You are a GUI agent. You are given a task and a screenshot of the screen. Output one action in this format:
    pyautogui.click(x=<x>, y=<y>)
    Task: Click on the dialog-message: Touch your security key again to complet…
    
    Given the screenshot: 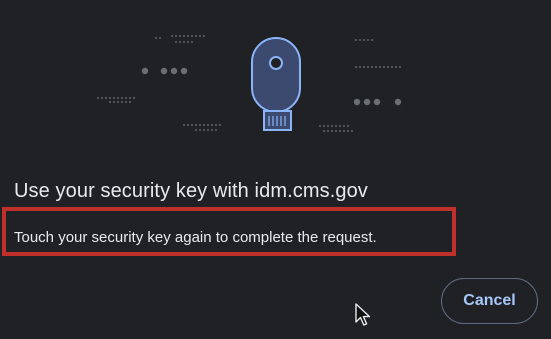 What is the action you would take?
    pyautogui.click(x=195, y=237)
    